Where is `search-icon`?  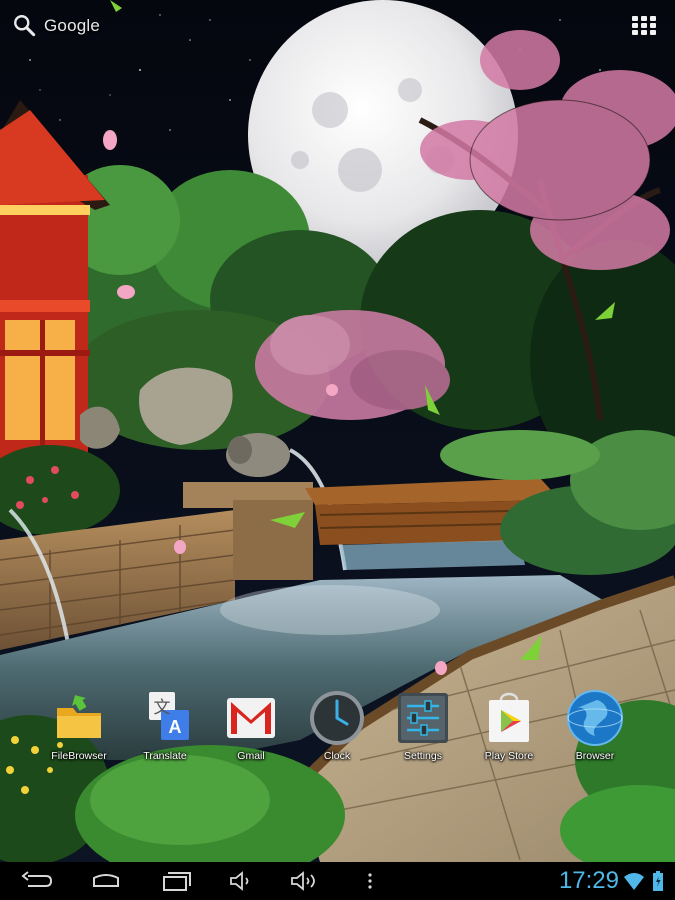
search-icon is located at coordinates (25, 26).